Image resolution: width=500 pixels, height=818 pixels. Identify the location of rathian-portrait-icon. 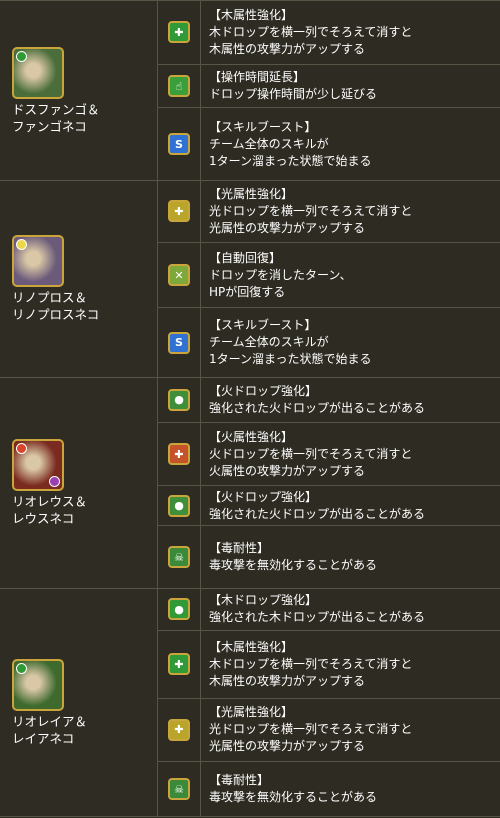
(38, 684).